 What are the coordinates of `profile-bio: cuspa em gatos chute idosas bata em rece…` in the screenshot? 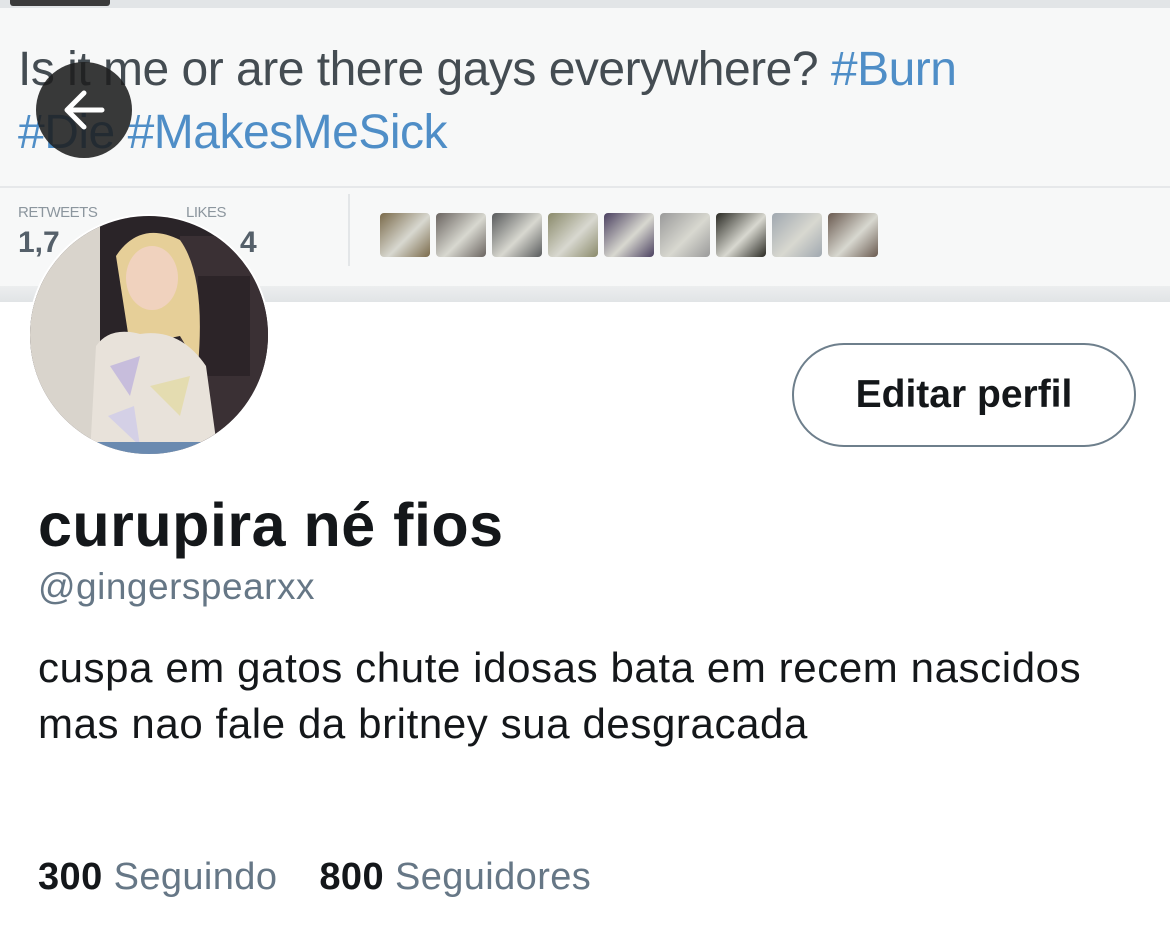 It's located at (560, 695).